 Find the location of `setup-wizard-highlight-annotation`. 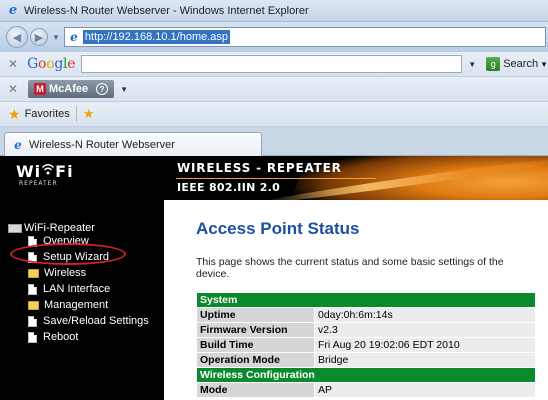

setup-wizard-highlight-annotation is located at coordinates (68, 254).